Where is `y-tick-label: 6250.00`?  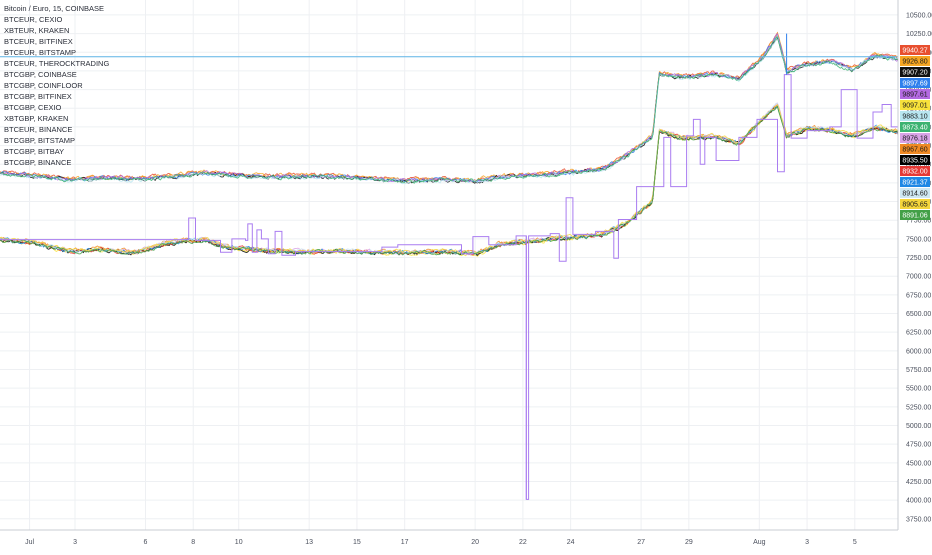
y-tick-label: 6250.00 is located at coordinates (918, 333).